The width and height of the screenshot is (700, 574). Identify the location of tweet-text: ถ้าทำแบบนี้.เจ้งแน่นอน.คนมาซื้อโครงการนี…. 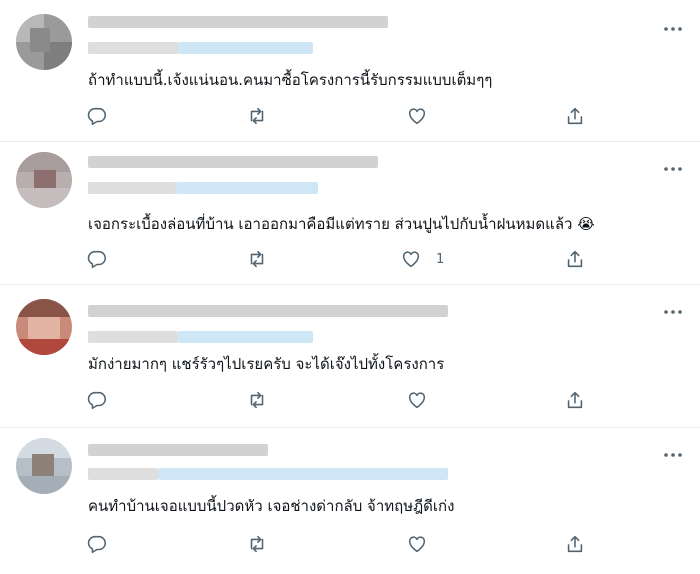
(290, 80).